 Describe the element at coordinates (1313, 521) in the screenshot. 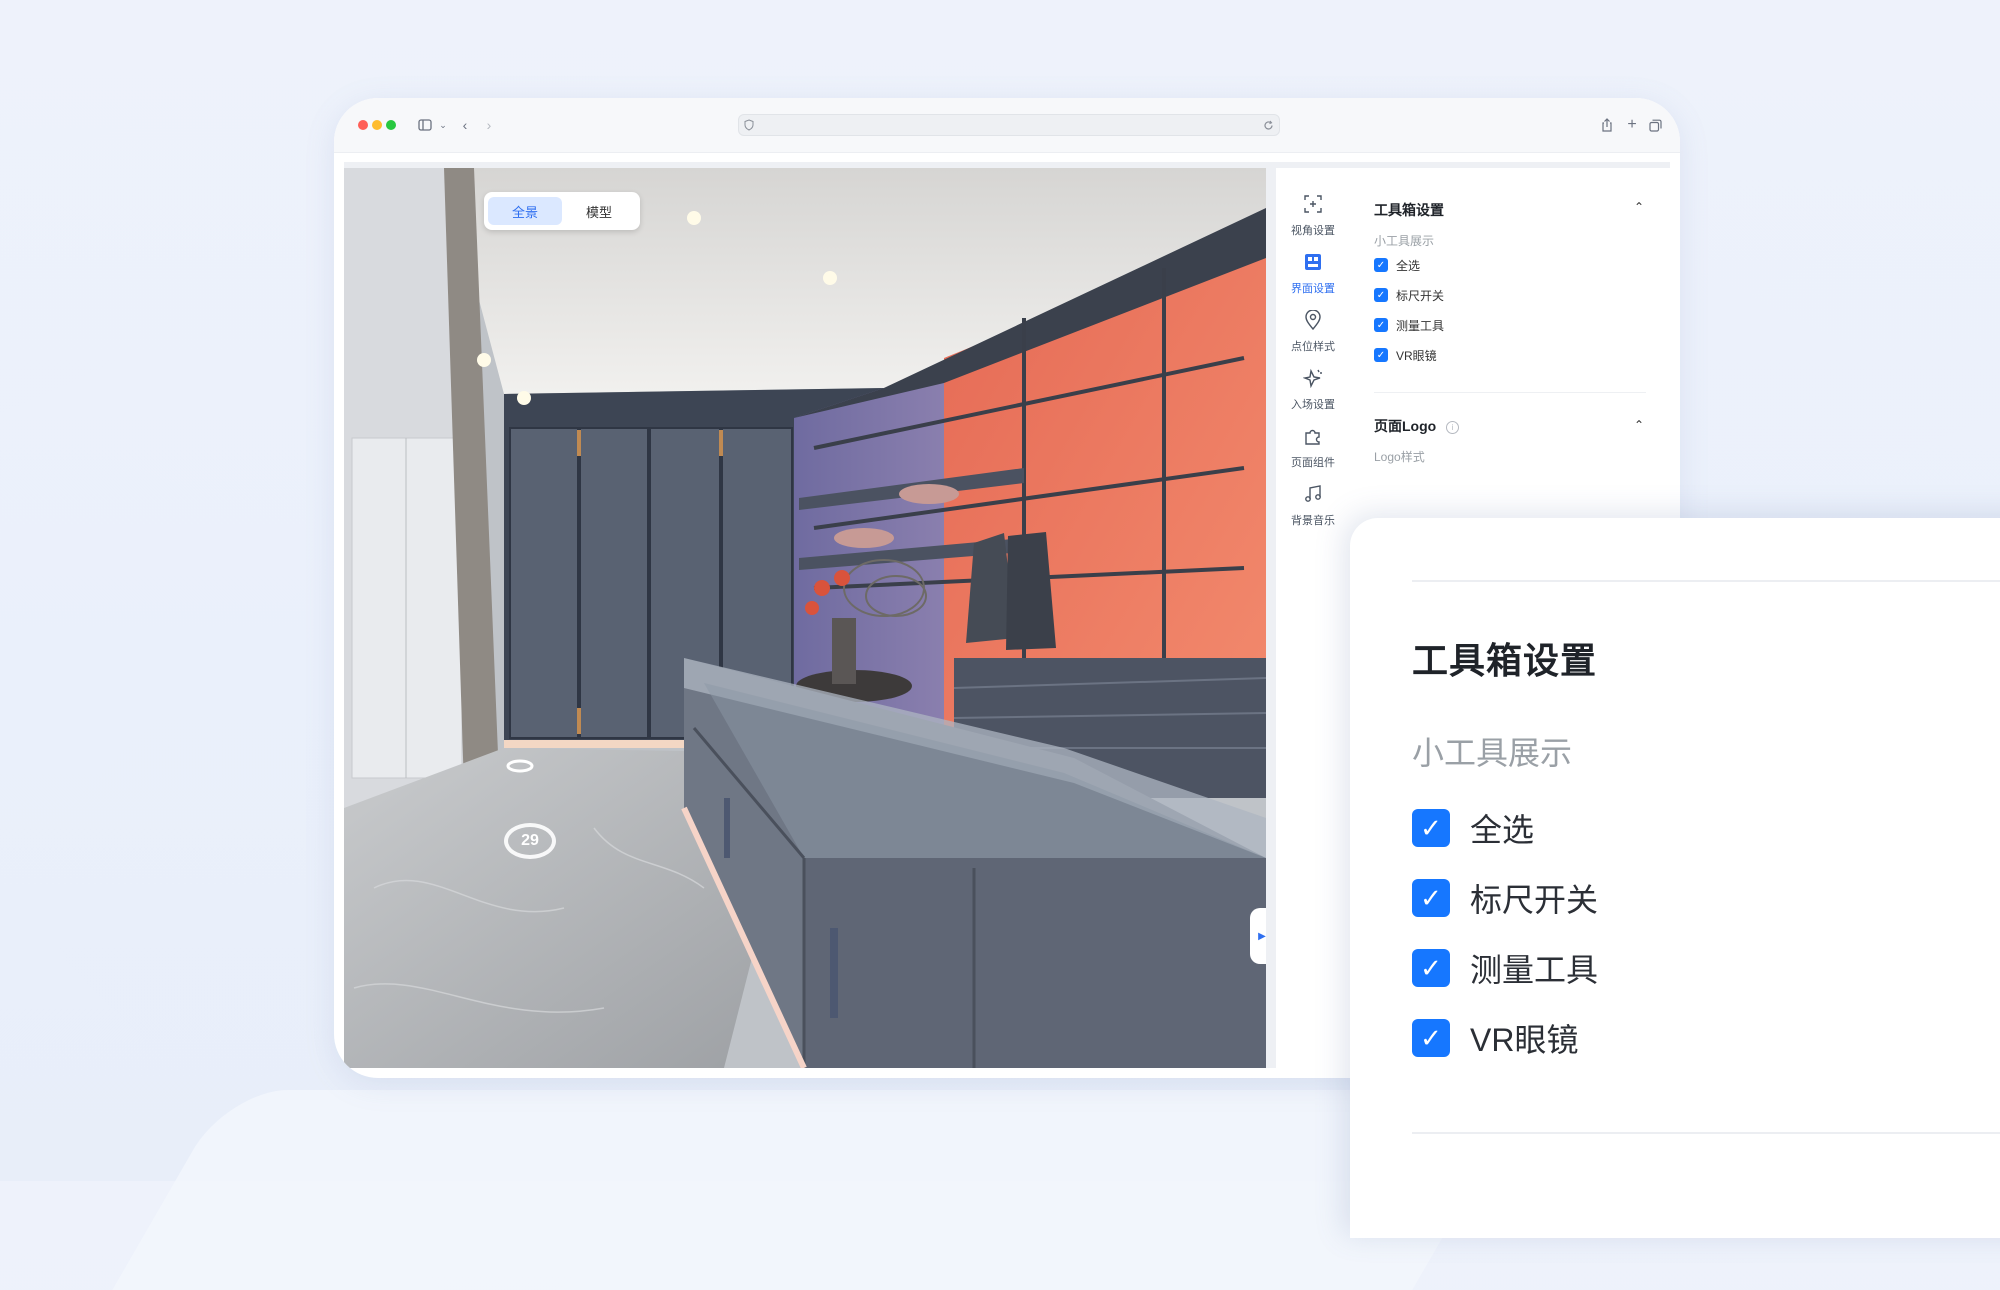

I see `nav-label: 背景音乐` at that location.